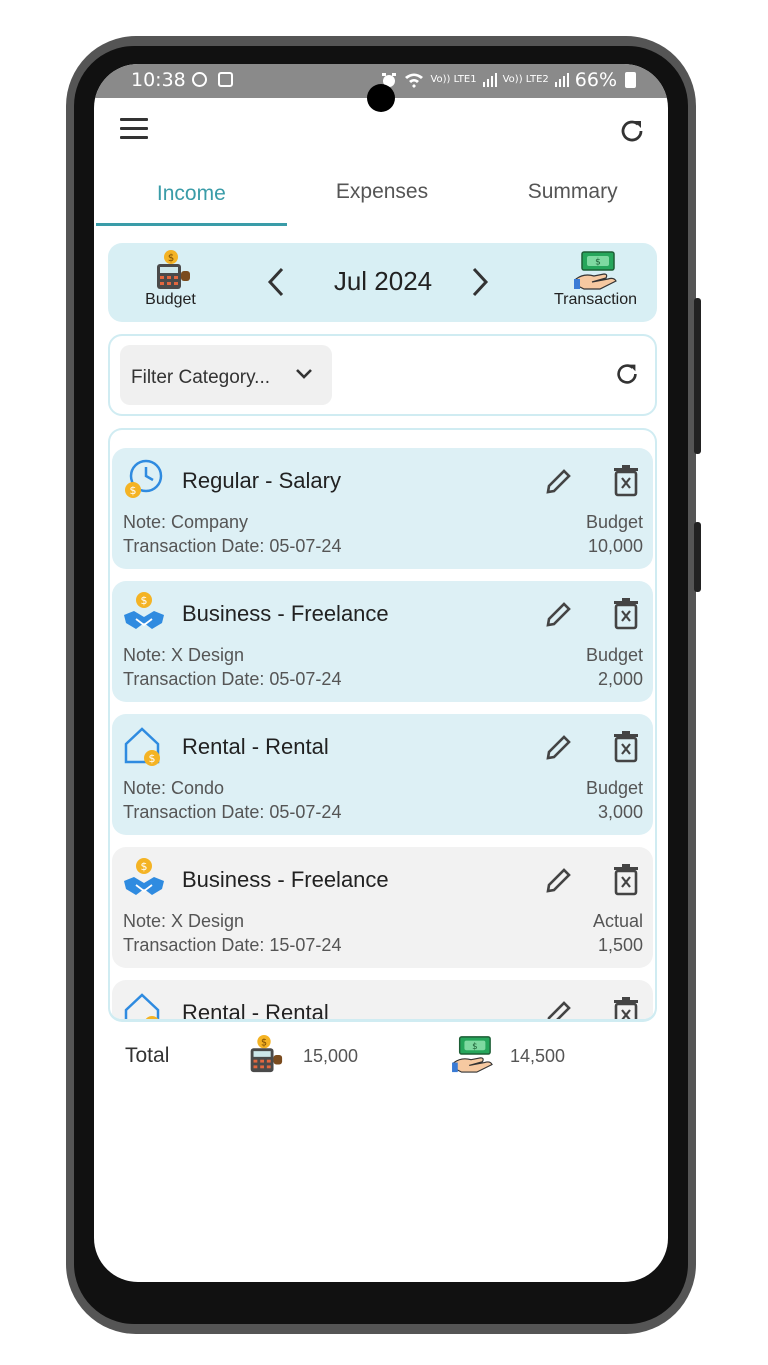  What do you see at coordinates (144, 478) in the screenshot?
I see `clock-money-icon: $` at bounding box center [144, 478].